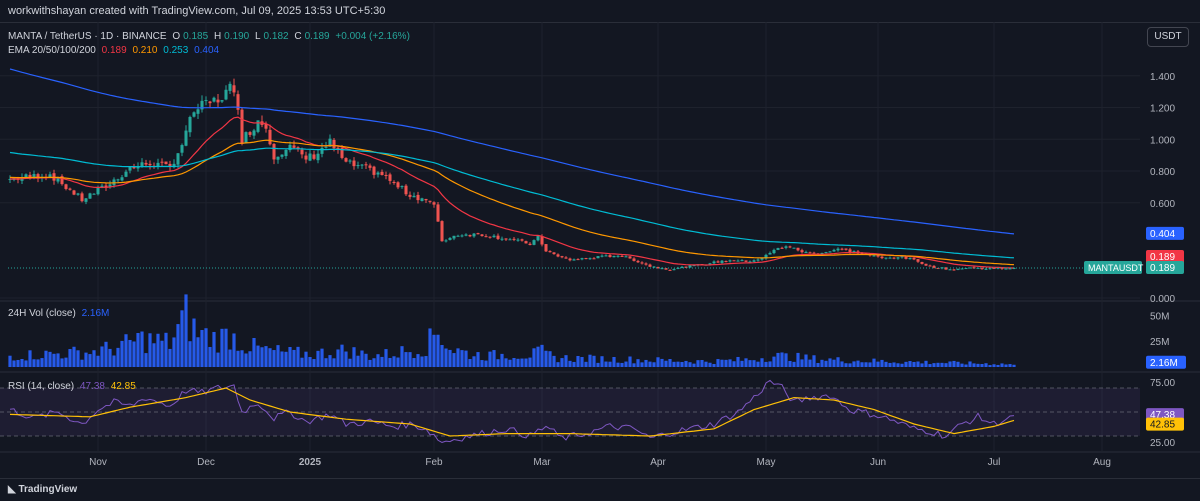  I want to click on high-value: 0.190, so click(237, 36).